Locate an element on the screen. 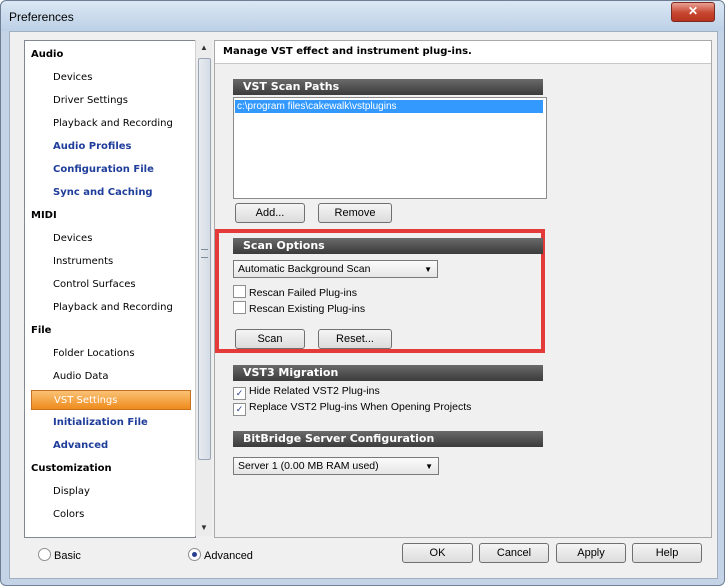 The image size is (725, 586). scan-mode-value: Automatic Background Scan is located at coordinates (304, 269).